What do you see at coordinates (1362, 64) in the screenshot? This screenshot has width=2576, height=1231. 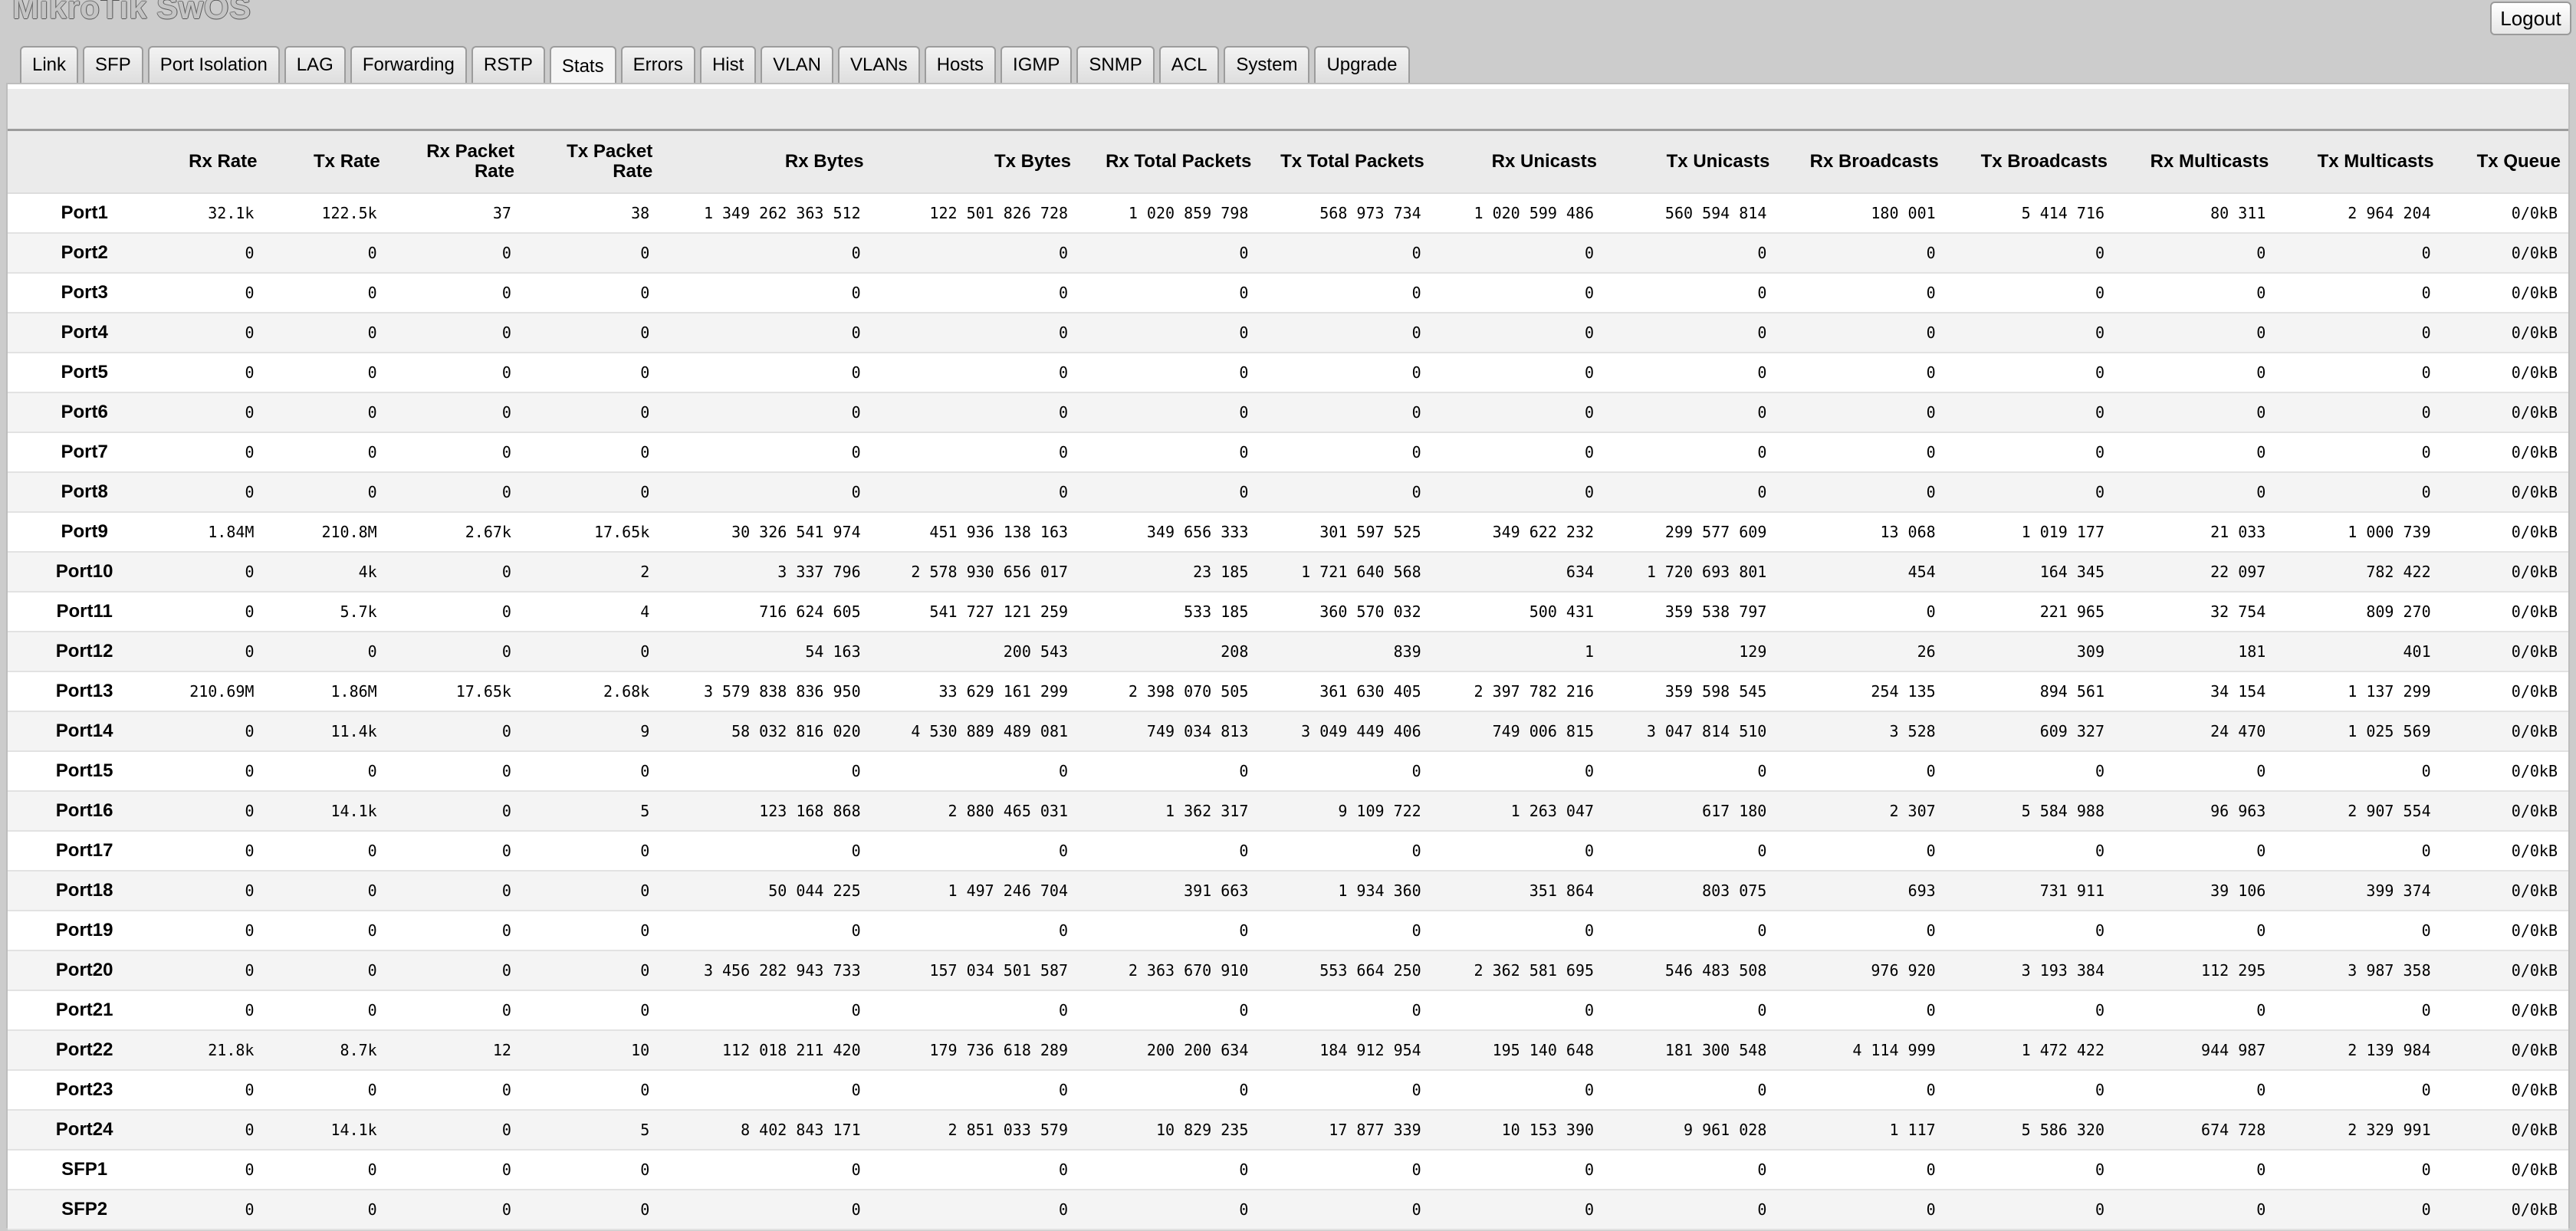 I see `tab-upgrade: Upgrade` at bounding box center [1362, 64].